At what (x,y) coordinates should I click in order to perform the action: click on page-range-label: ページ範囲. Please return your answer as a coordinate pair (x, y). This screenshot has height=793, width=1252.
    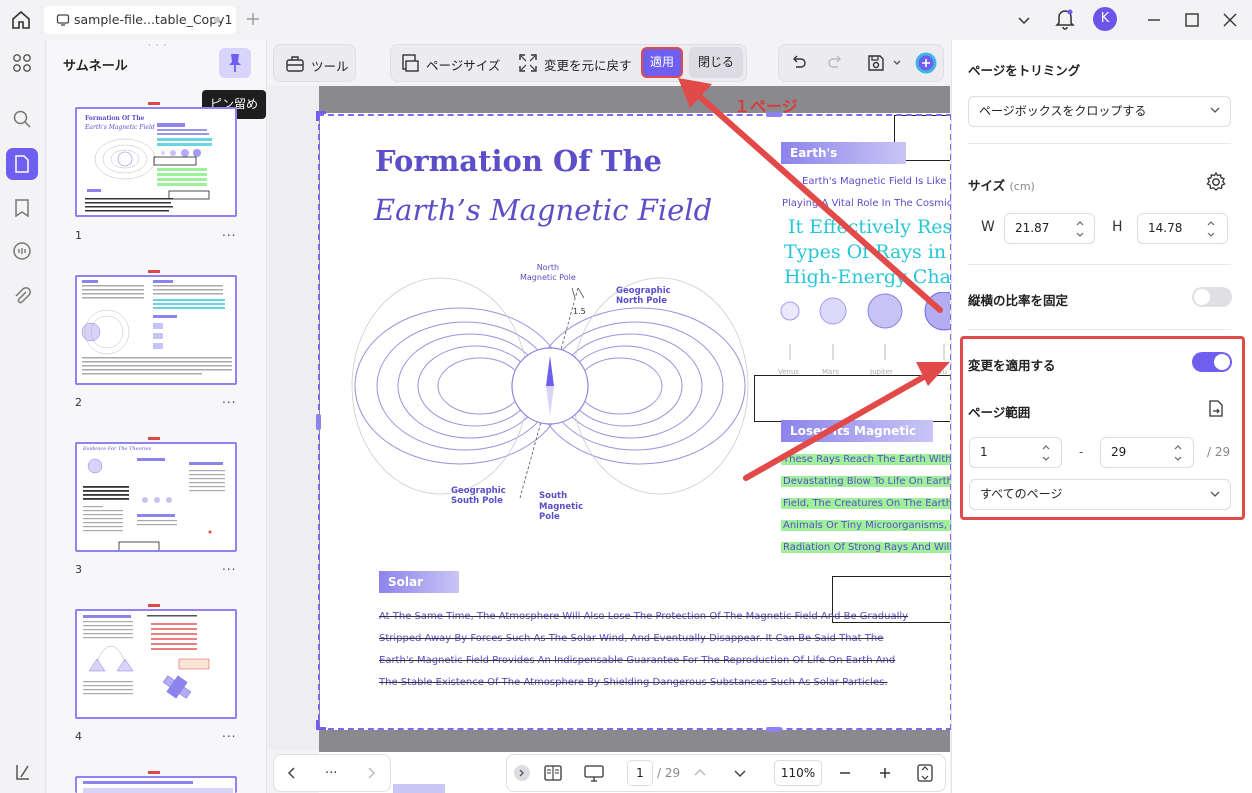
    Looking at the image, I should click on (999, 412).